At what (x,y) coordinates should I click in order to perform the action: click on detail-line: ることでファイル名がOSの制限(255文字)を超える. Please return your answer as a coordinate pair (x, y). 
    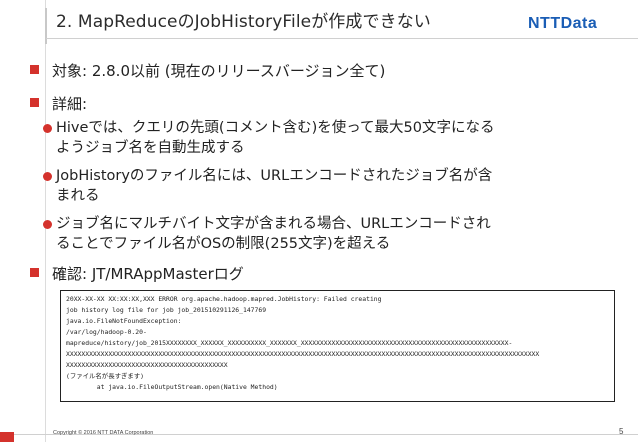
    Looking at the image, I should click on (223, 244).